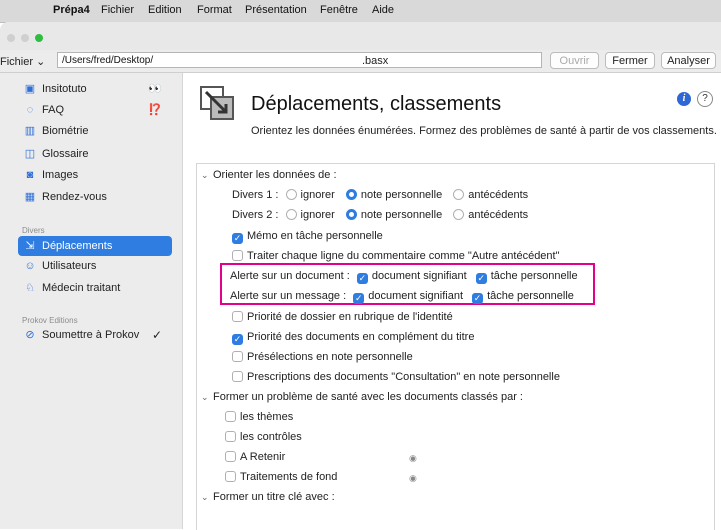 The width and height of the screenshot is (721, 530). I want to click on people-icon: ♘, so click(30, 288).